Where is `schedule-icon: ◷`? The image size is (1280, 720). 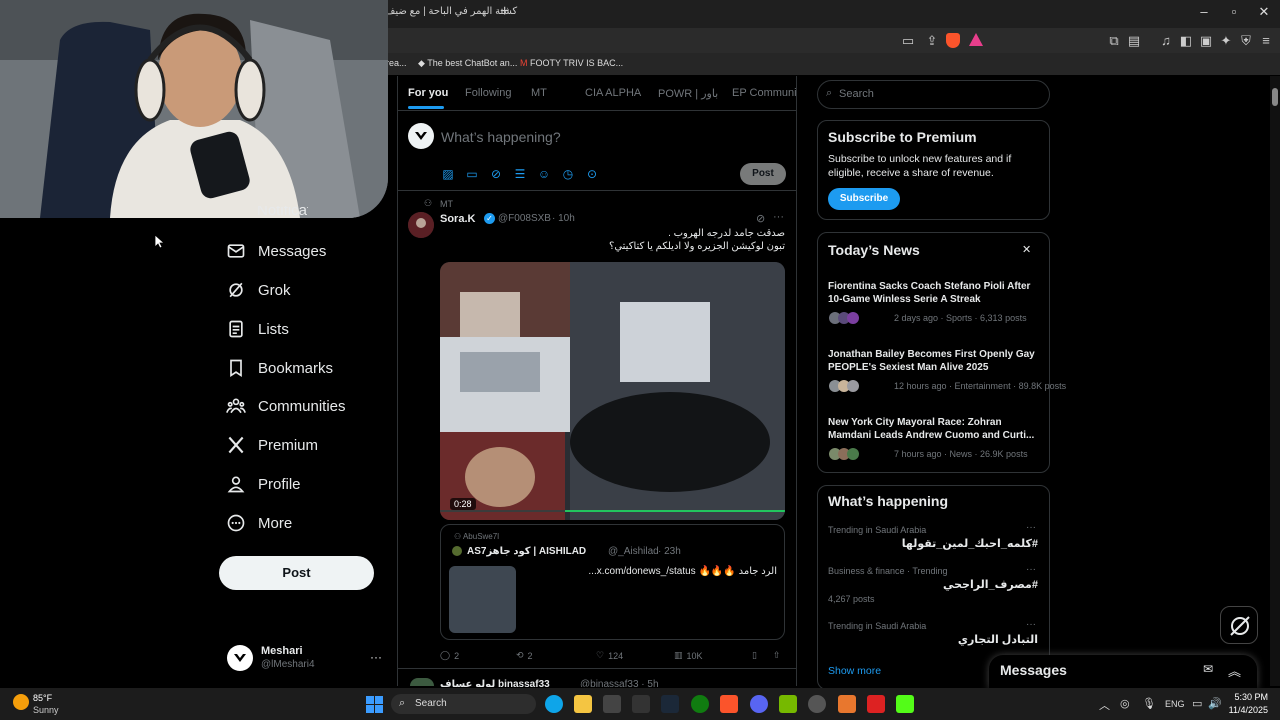 schedule-icon: ◷ is located at coordinates (568, 174).